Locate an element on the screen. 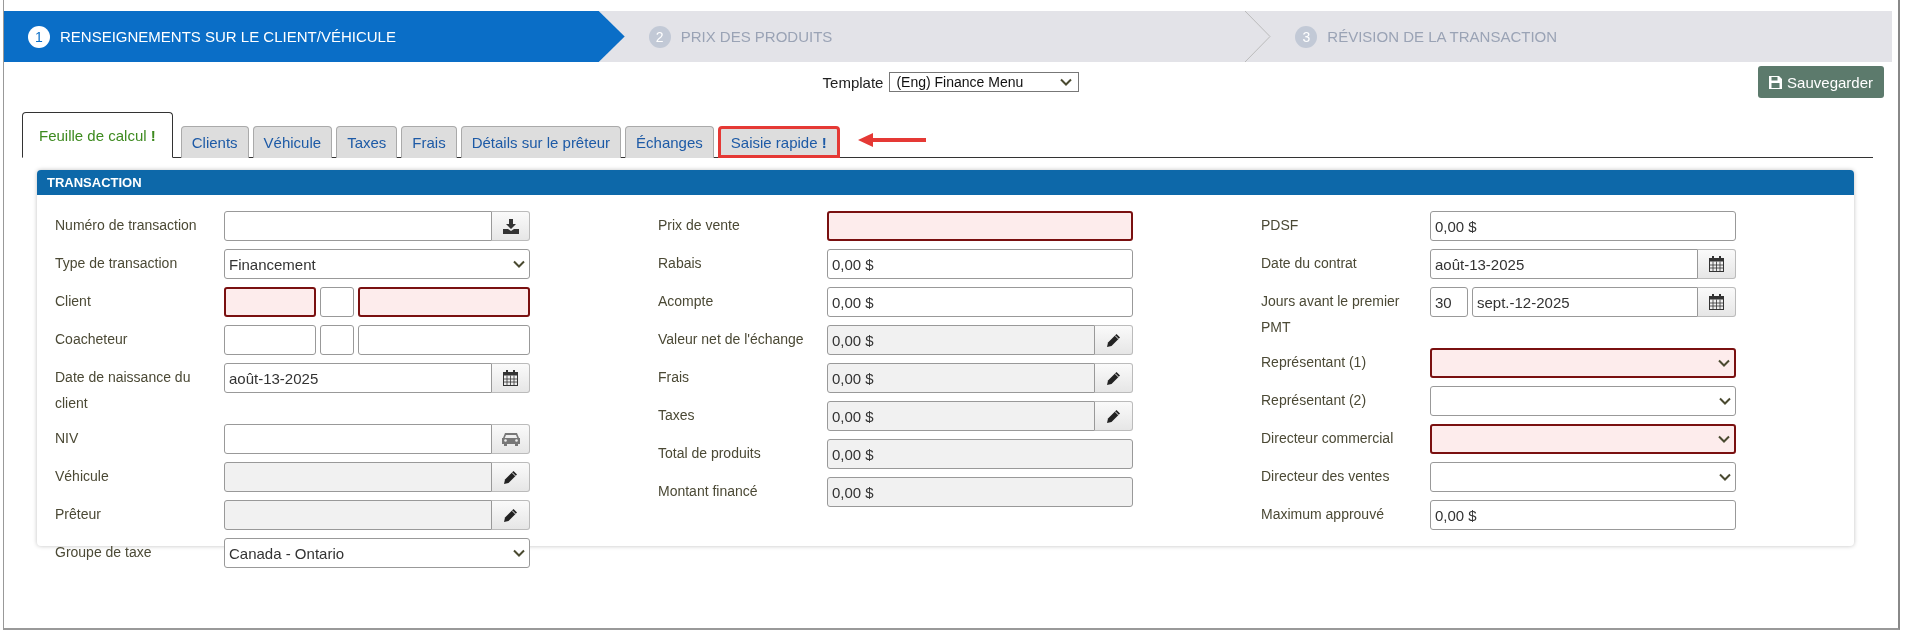 The image size is (1906, 637). tab: Frais is located at coordinates (429, 142).